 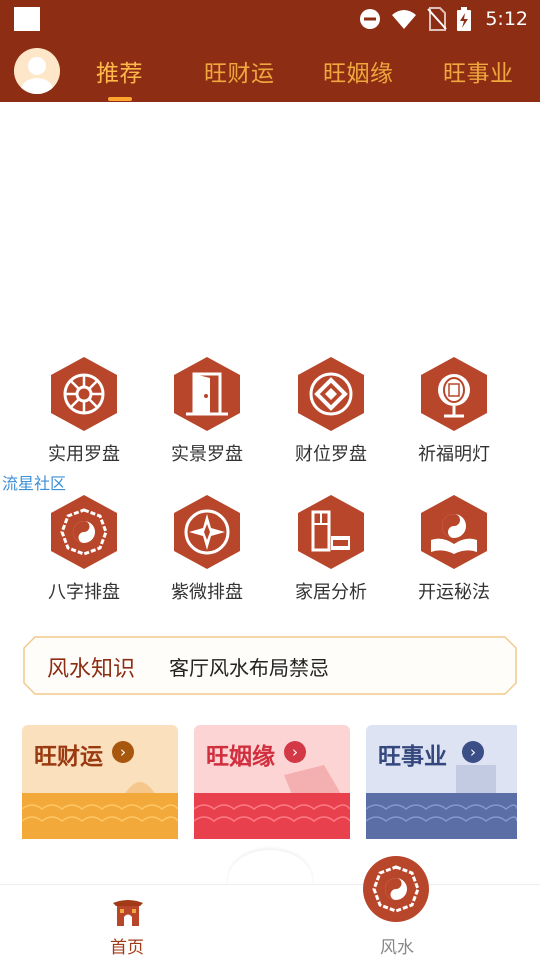 I want to click on tool-bazi-chart: 八字排盘, so click(x=84, y=549).